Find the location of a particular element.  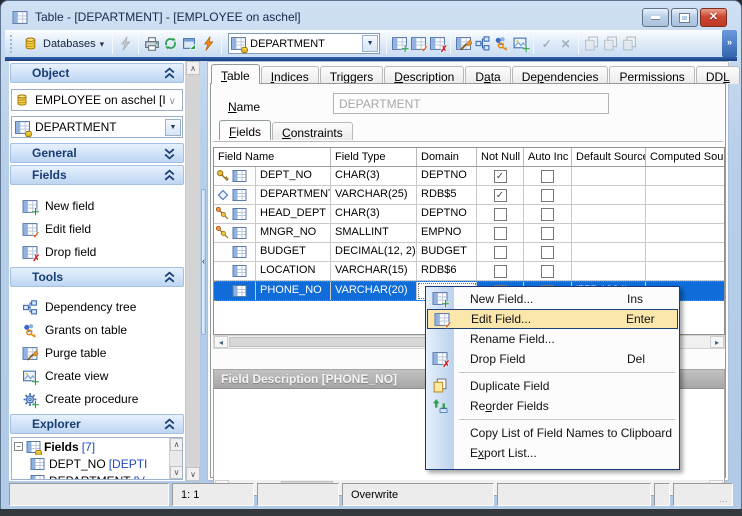

cell-field-type: VARCHAR(20) is located at coordinates (374, 291).